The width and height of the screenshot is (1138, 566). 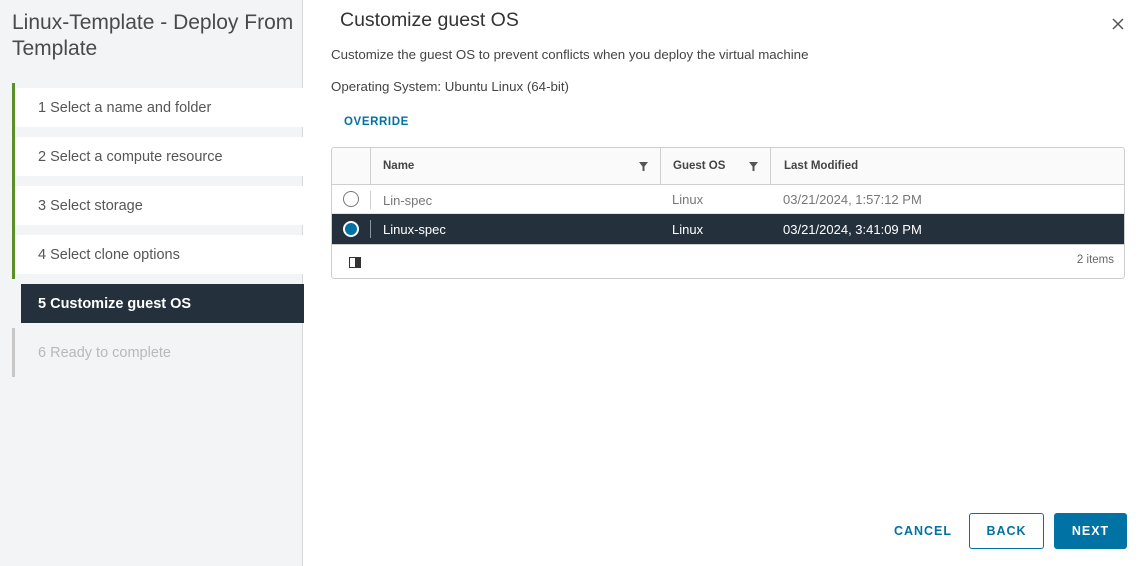 I want to click on step-label: 1 Select a name and folder, so click(x=125, y=107).